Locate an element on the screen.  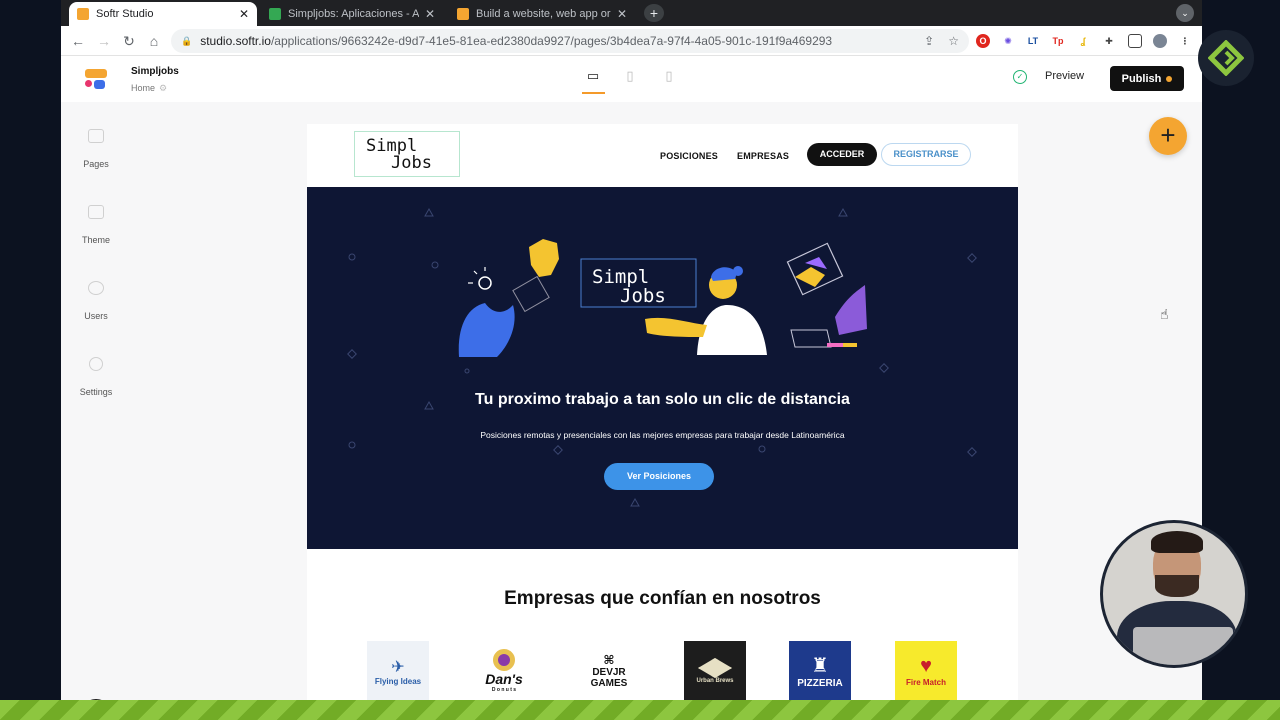
mobile-view-icon: ▯ is located at coordinates (669, 75).